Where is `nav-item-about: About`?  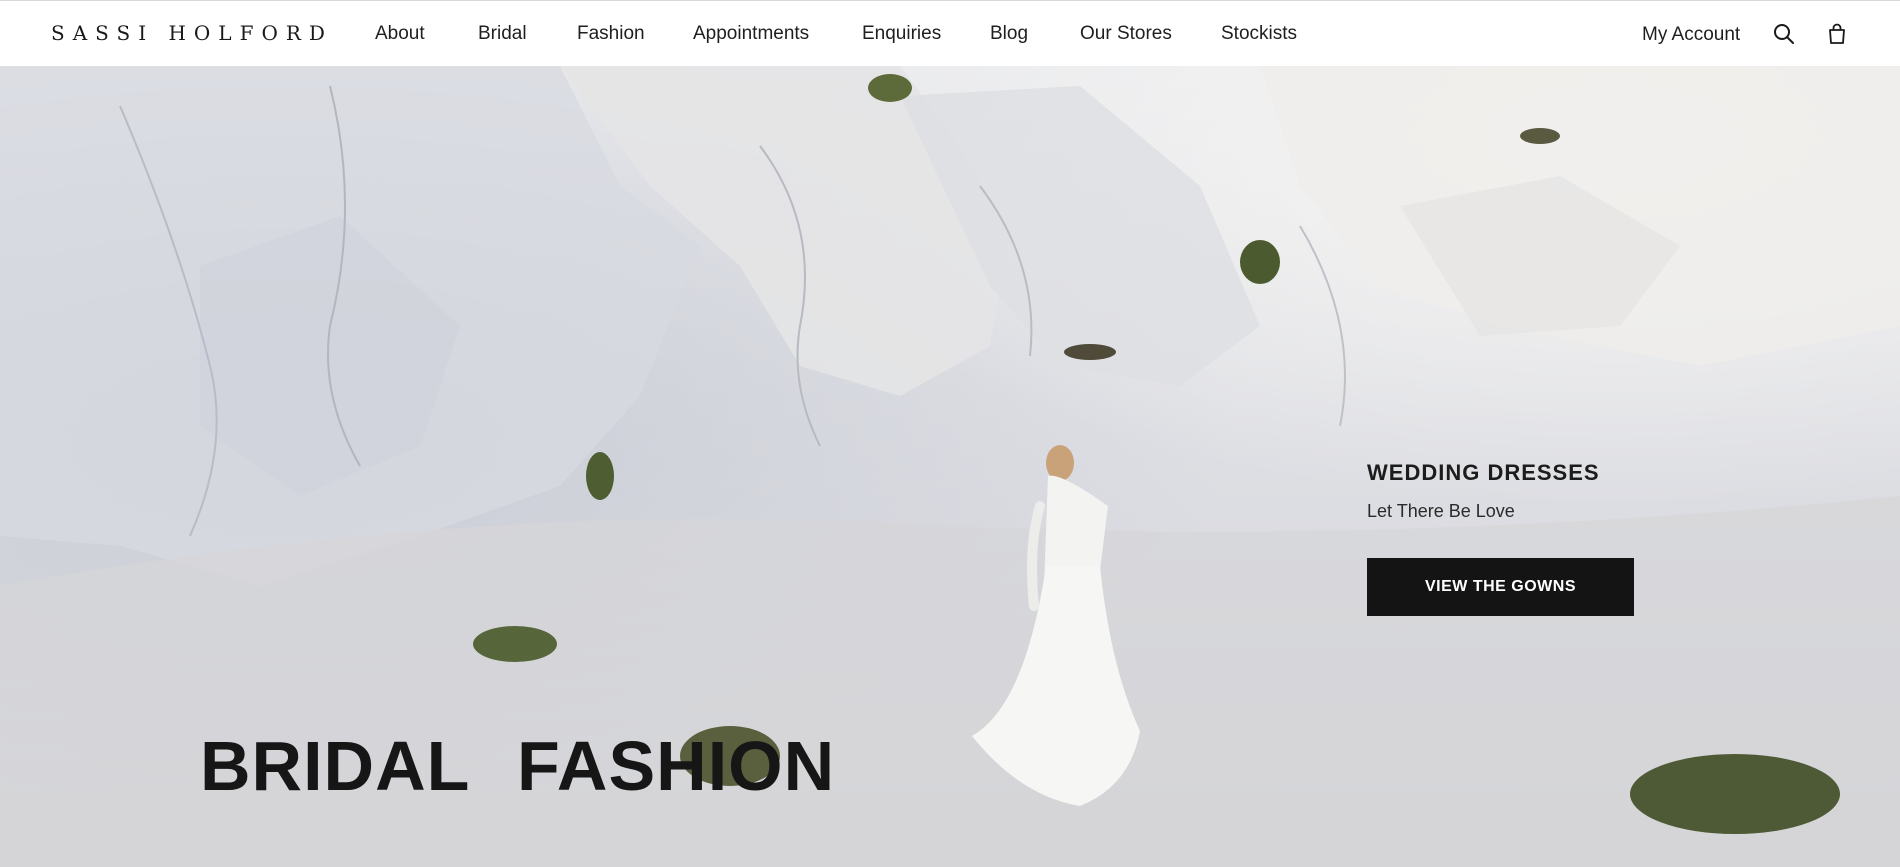 nav-item-about: About is located at coordinates (400, 34).